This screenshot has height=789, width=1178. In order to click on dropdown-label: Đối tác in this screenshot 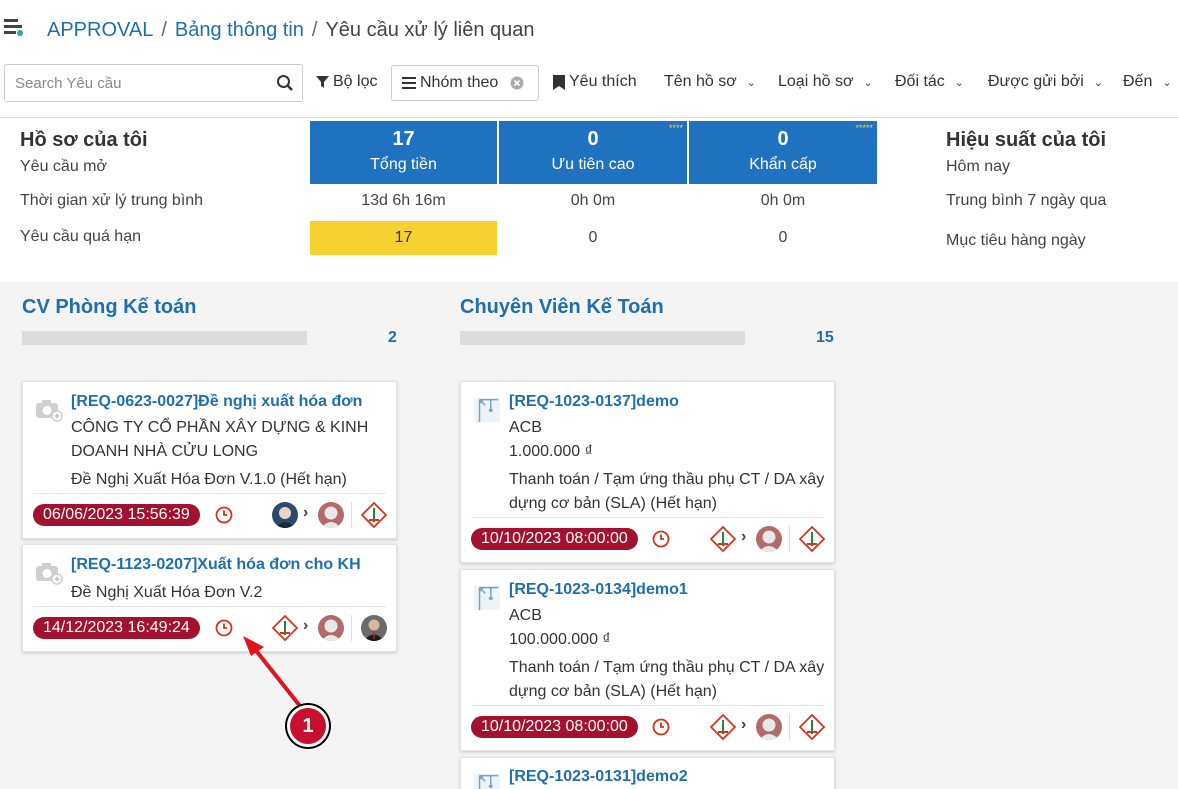, I will do `click(920, 81)`.